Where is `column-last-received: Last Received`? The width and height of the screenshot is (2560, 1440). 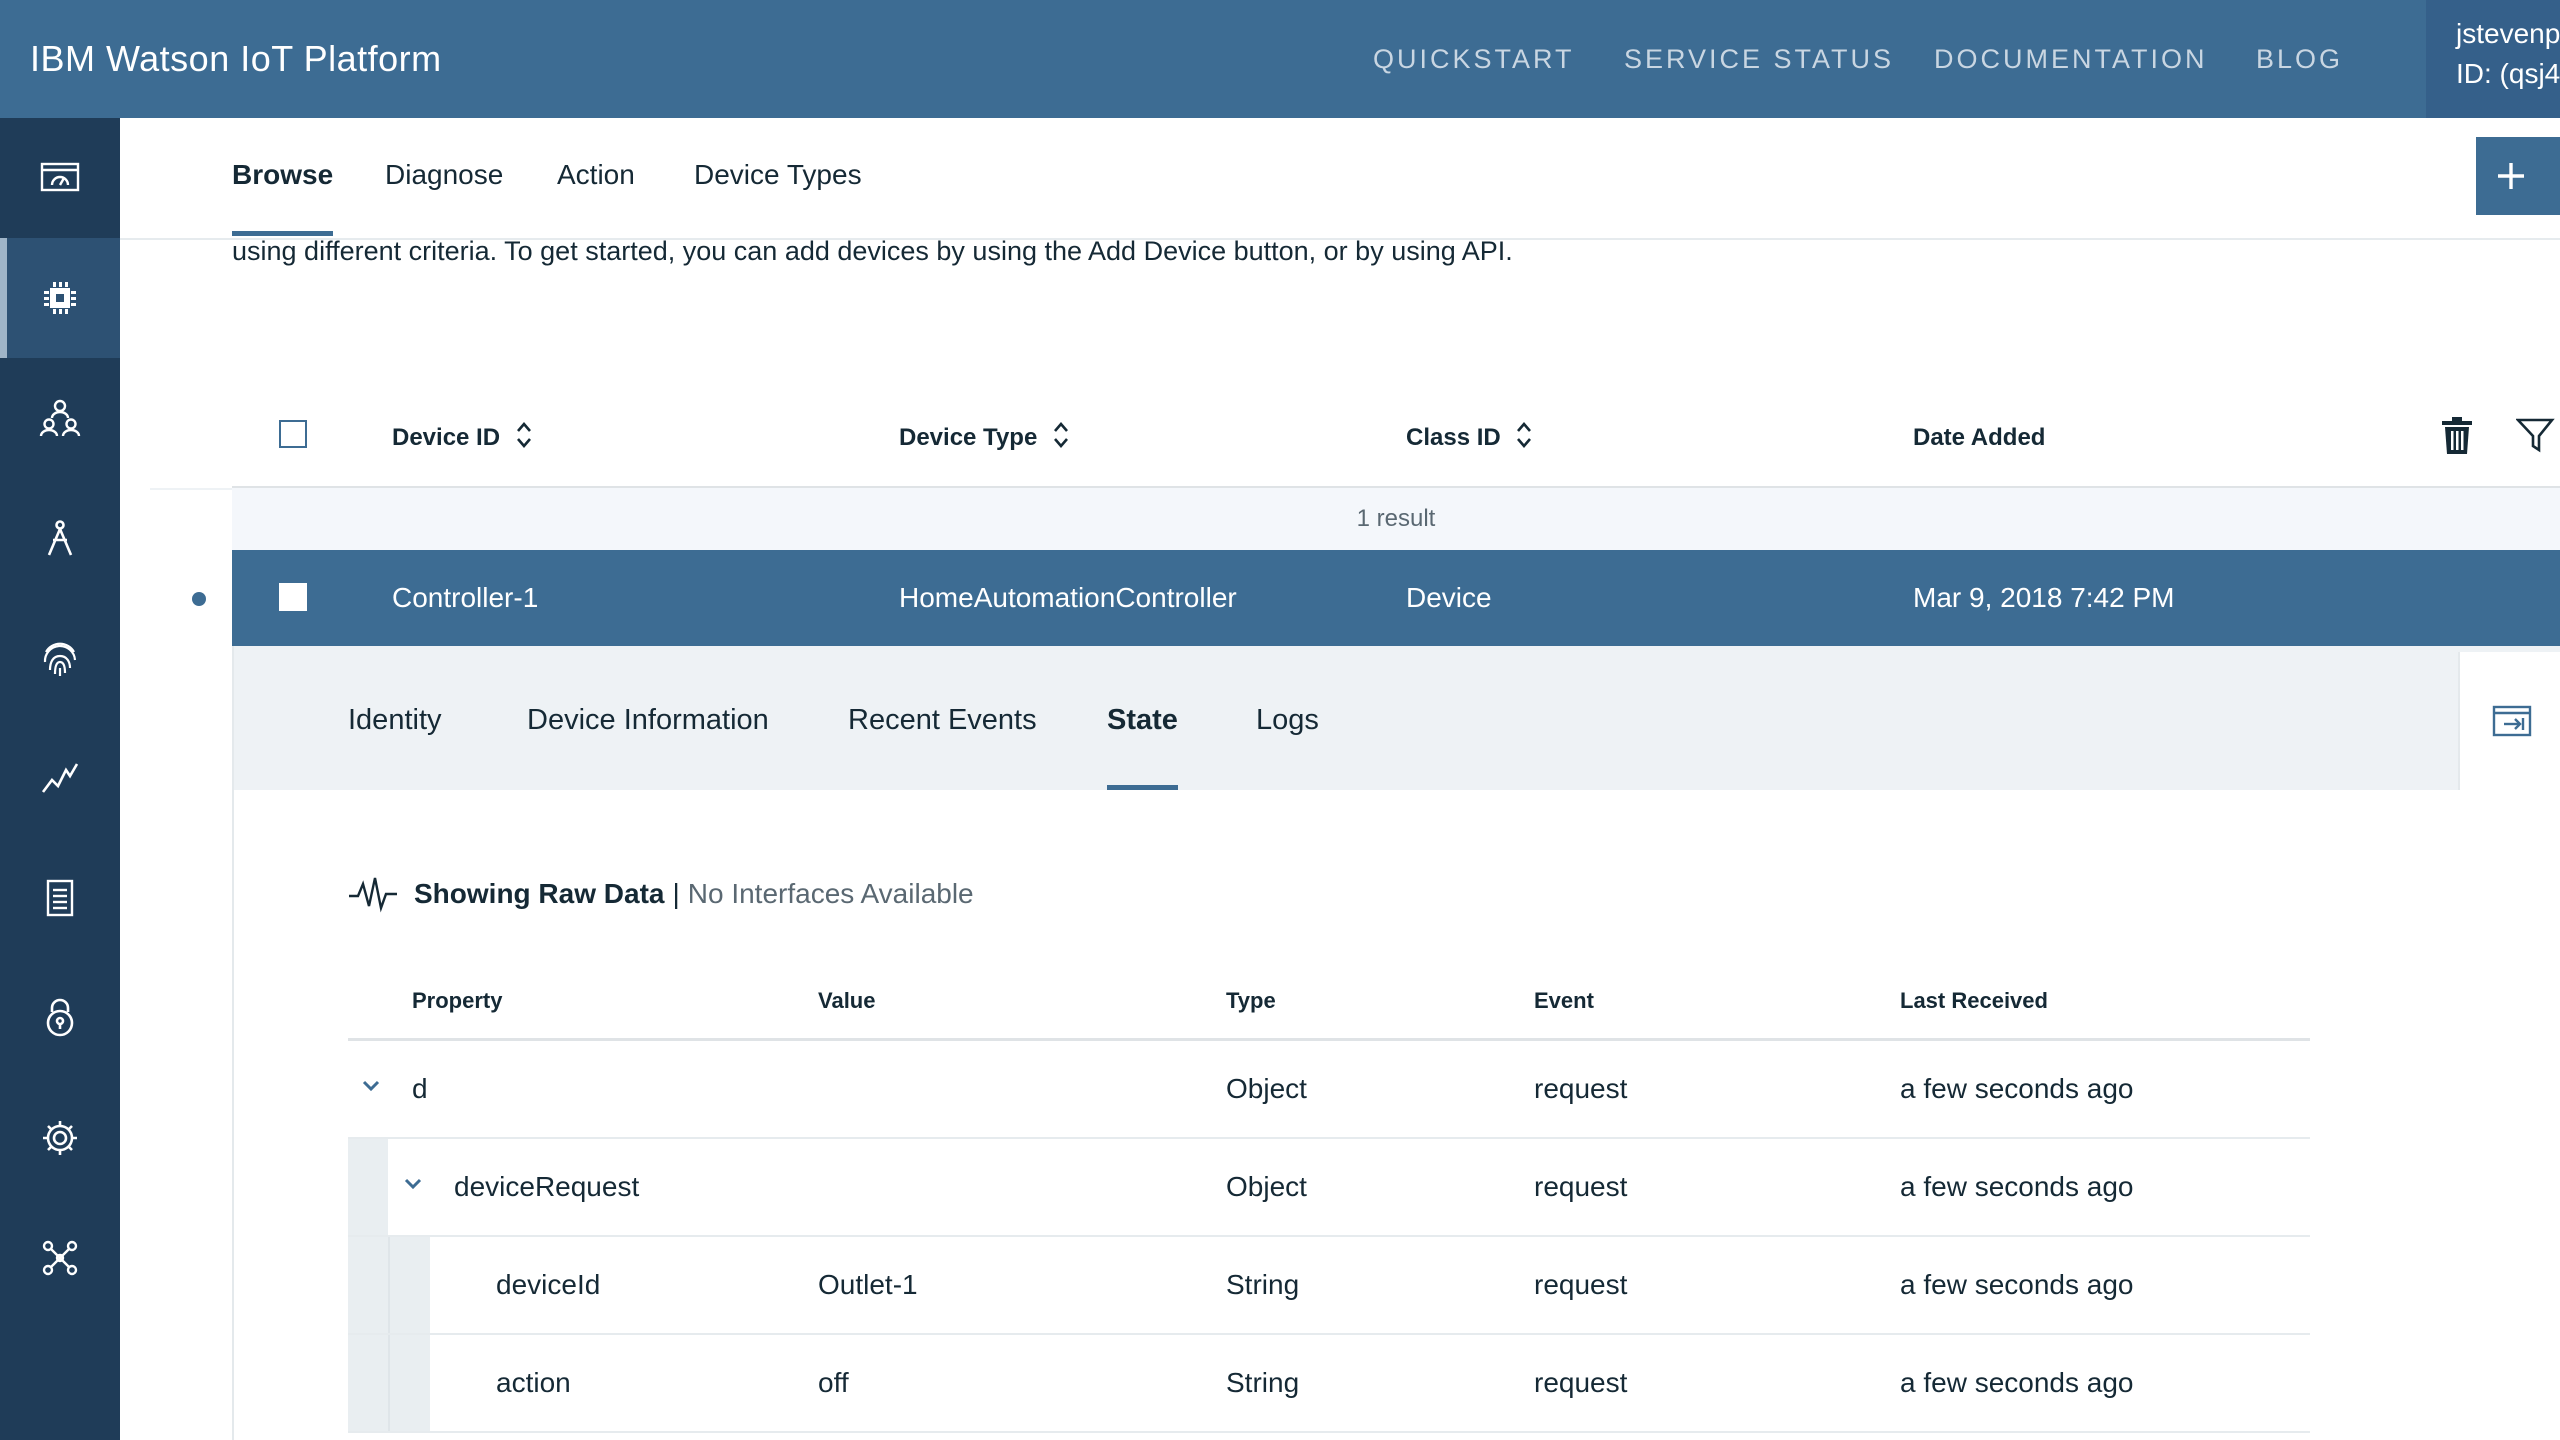 column-last-received: Last Received is located at coordinates (1974, 1000).